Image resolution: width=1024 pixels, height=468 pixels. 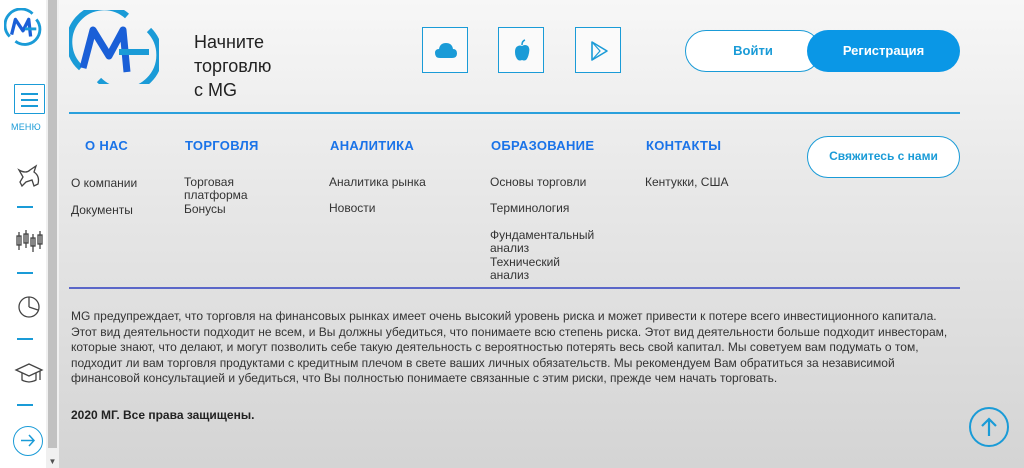 I want to click on scrollbar: ▼, so click(x=52, y=234).